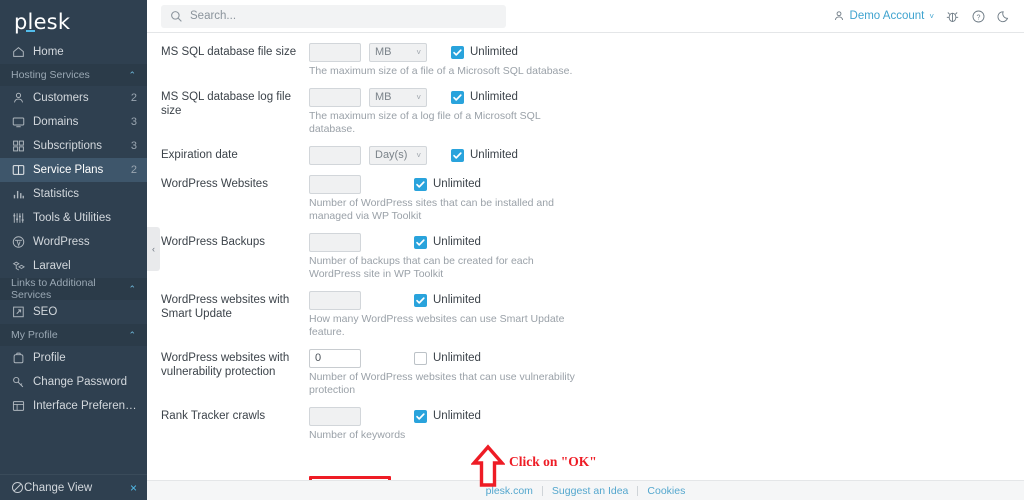  Describe the element at coordinates (73, 335) in the screenshot. I see `sidebar-group-my-profile: My Profile ⌃` at that location.